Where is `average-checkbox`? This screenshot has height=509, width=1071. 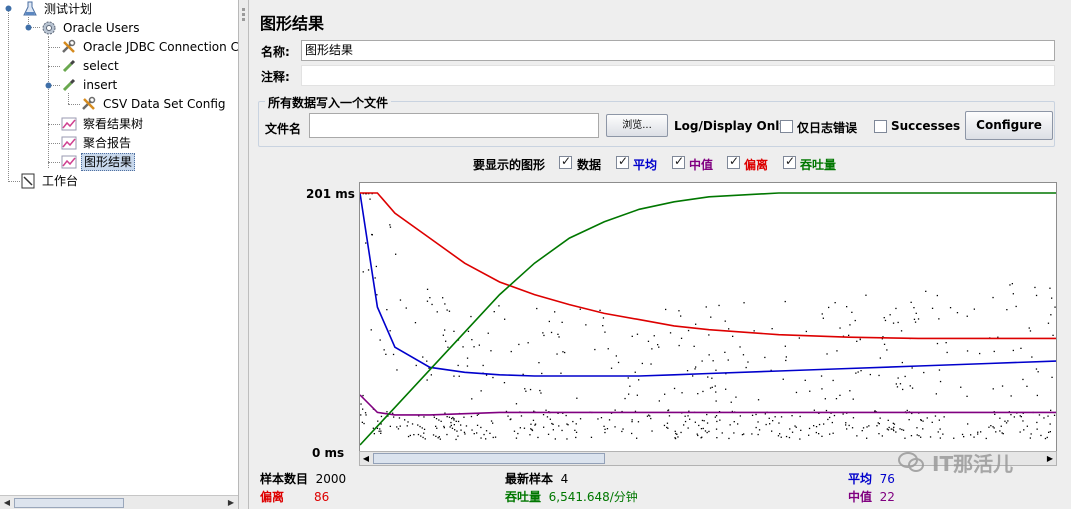
average-checkbox is located at coordinates (622, 161).